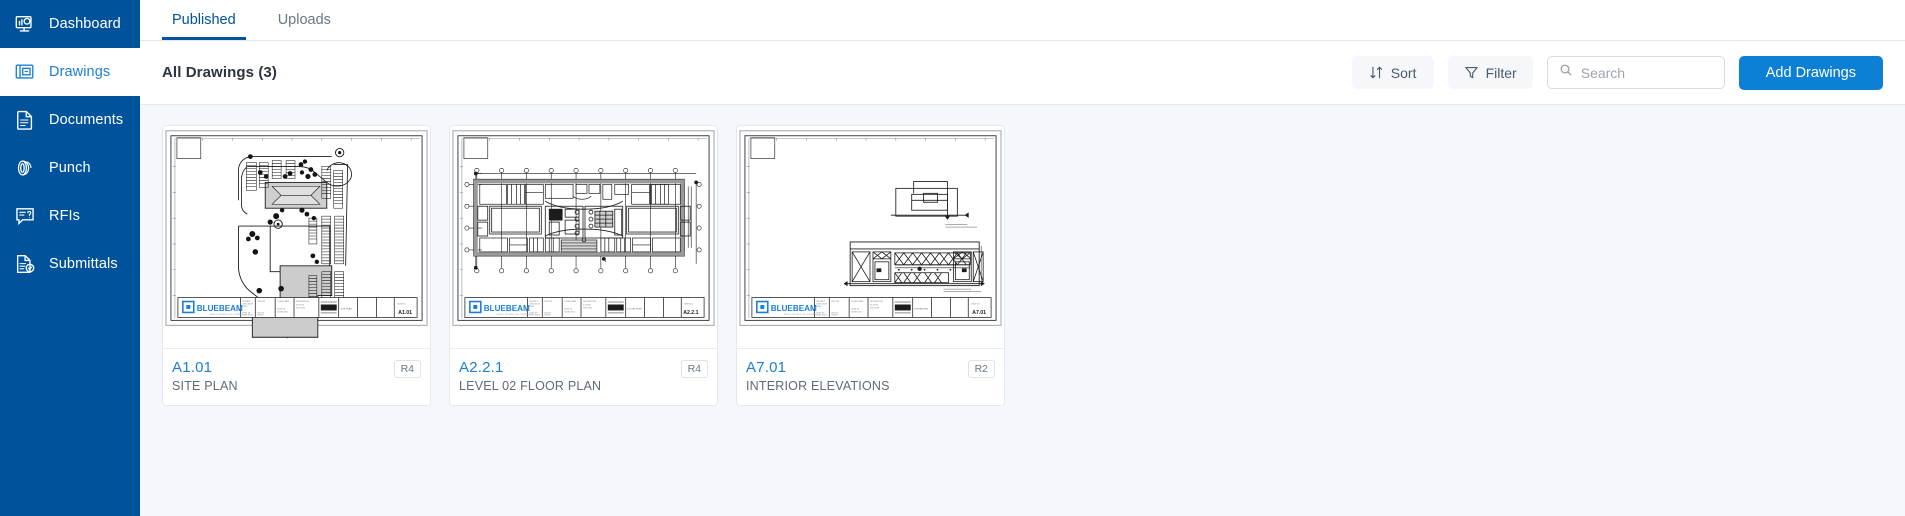  What do you see at coordinates (922, 308) in the screenshot?
I see `svg-text: ELEVATIONS` at bounding box center [922, 308].